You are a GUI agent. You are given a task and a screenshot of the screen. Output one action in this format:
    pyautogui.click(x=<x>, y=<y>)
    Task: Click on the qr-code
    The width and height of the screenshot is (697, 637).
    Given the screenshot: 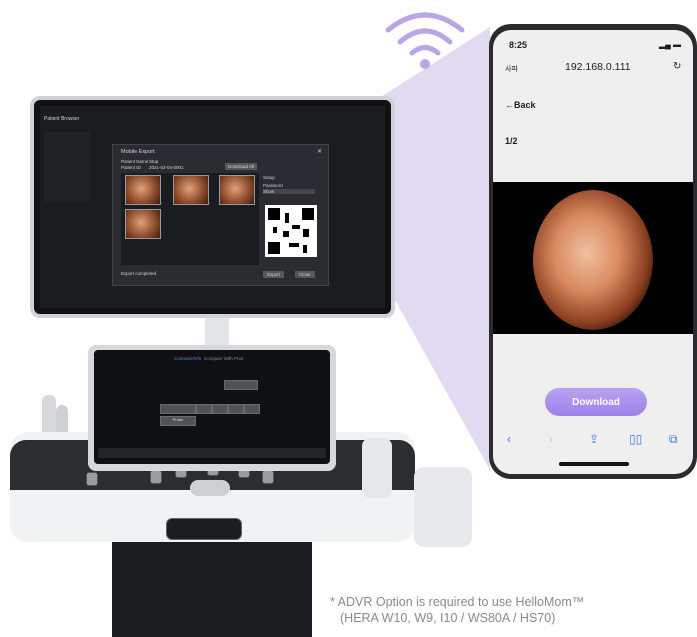 What is the action you would take?
    pyautogui.click(x=291, y=231)
    